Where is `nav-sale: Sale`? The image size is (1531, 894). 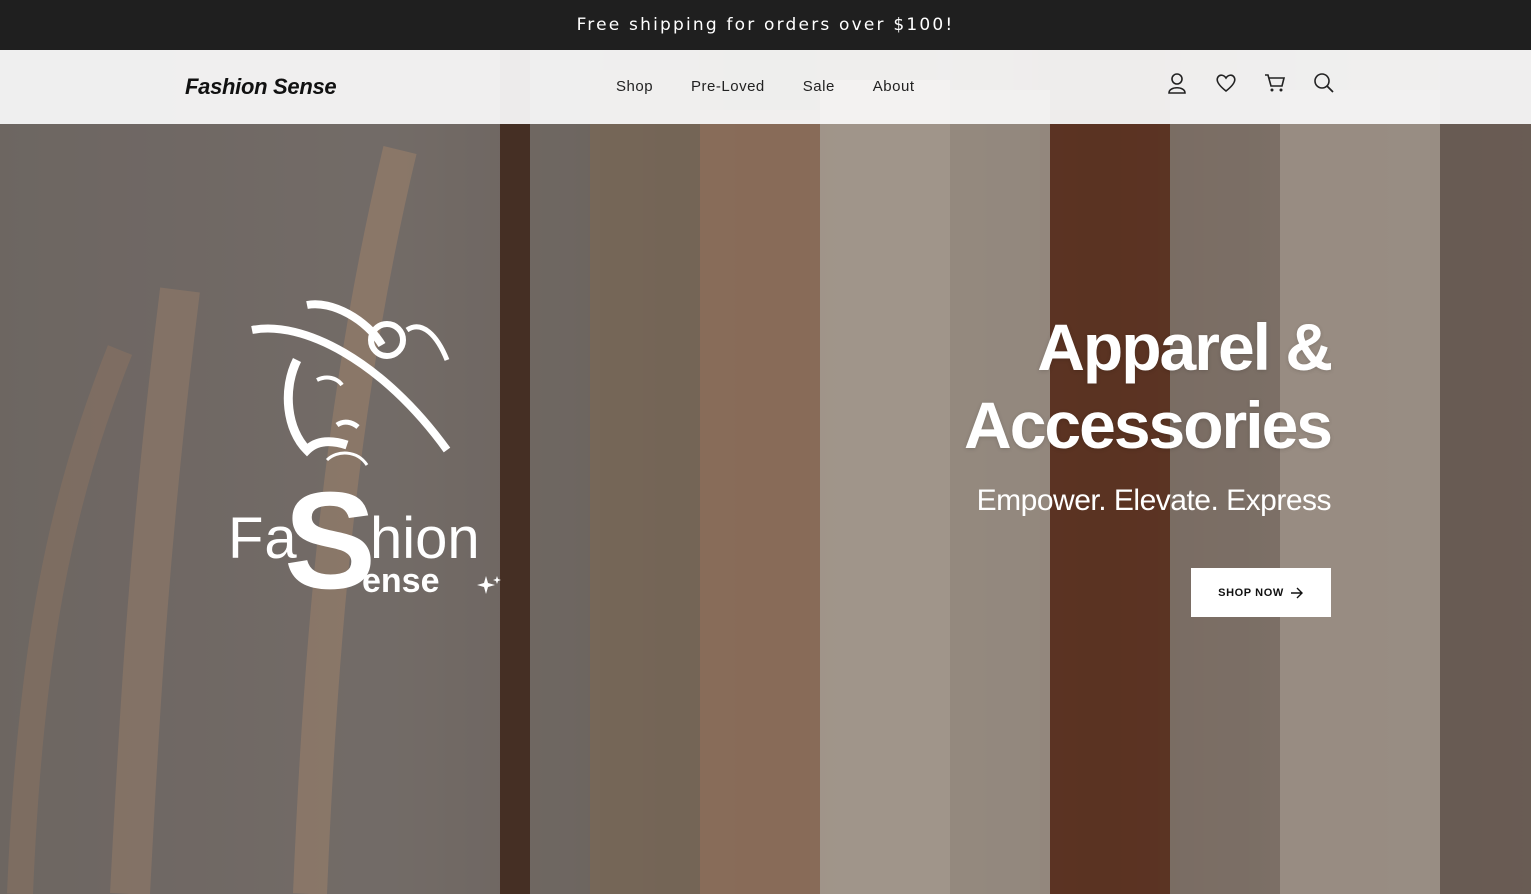 nav-sale: Sale is located at coordinates (819, 86).